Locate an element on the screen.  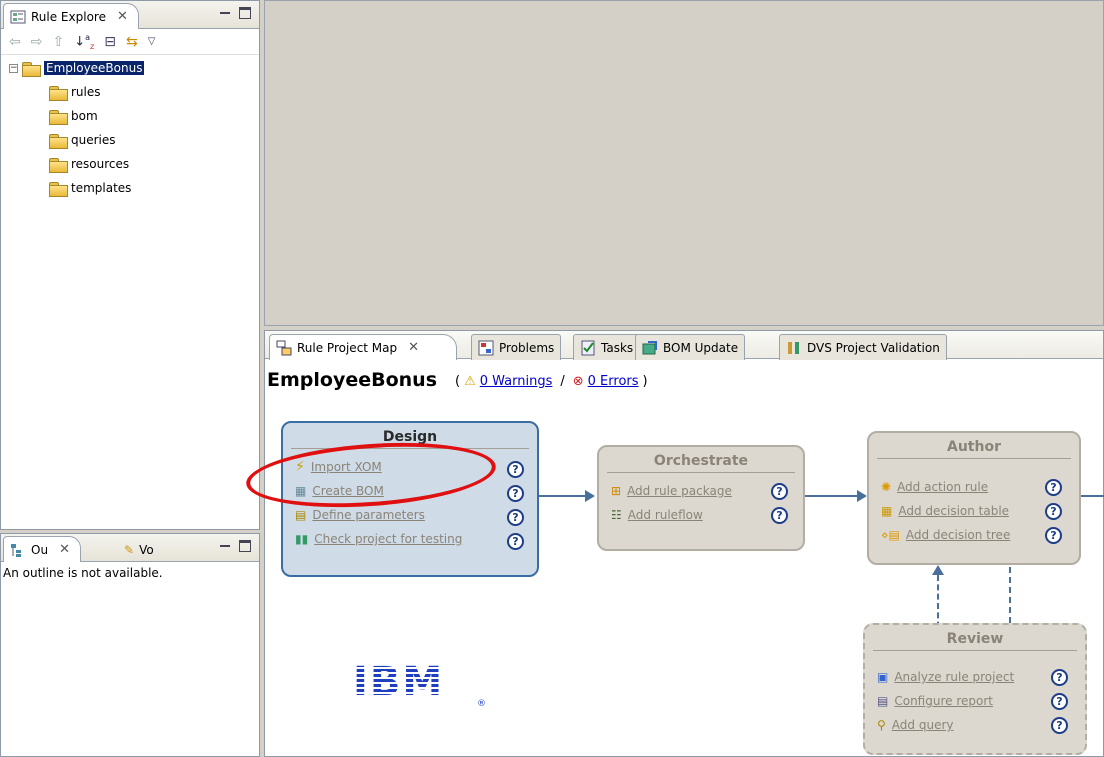
add-decision-tree-link: Add decision tree is located at coordinates (958, 535).